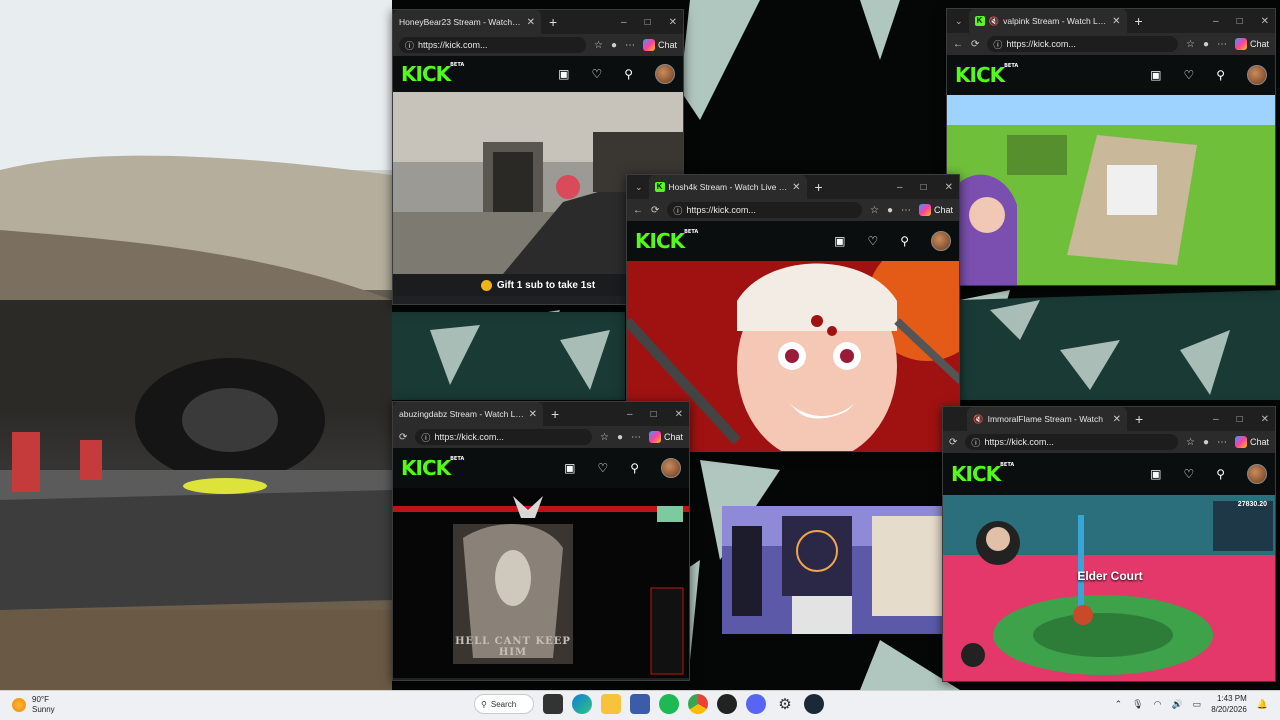 This screenshot has width=1280, height=720. What do you see at coordinates (785, 704) in the screenshot?
I see `settings-gear-icon: ⚙` at bounding box center [785, 704].